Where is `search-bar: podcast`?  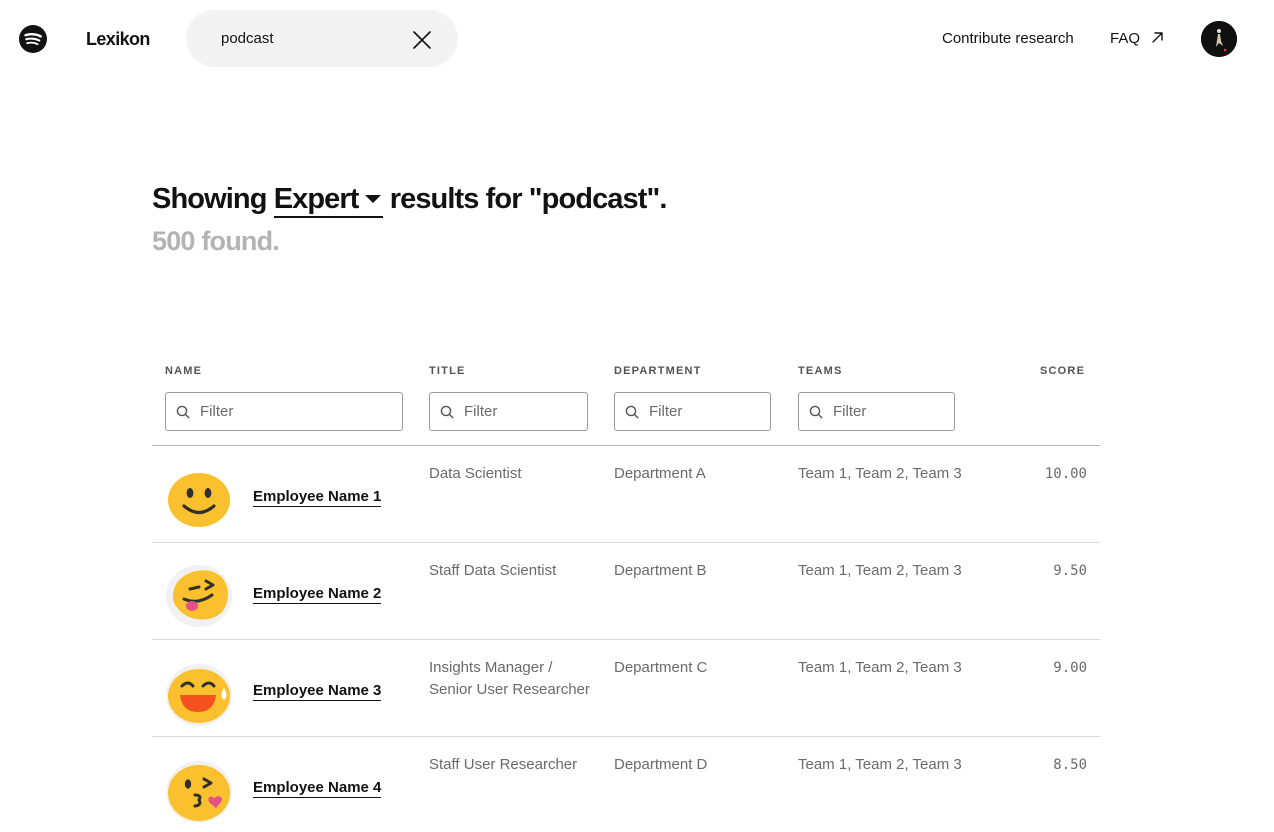
search-bar: podcast is located at coordinates (322, 38).